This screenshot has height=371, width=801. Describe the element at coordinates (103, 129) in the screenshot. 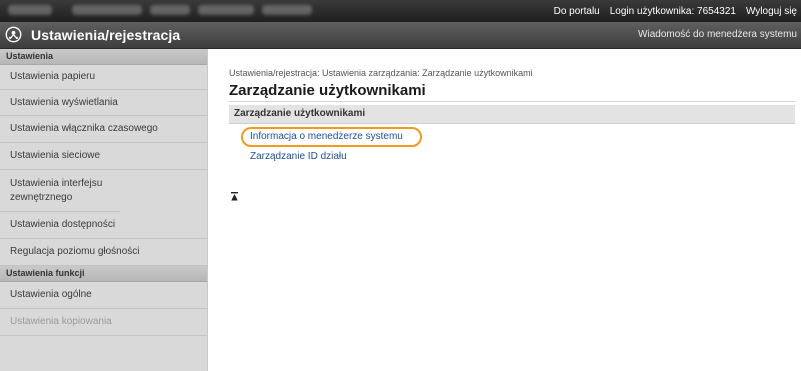

I see `sidebar-item-timer-settings: Ustawienia włącznika czasowego` at that location.